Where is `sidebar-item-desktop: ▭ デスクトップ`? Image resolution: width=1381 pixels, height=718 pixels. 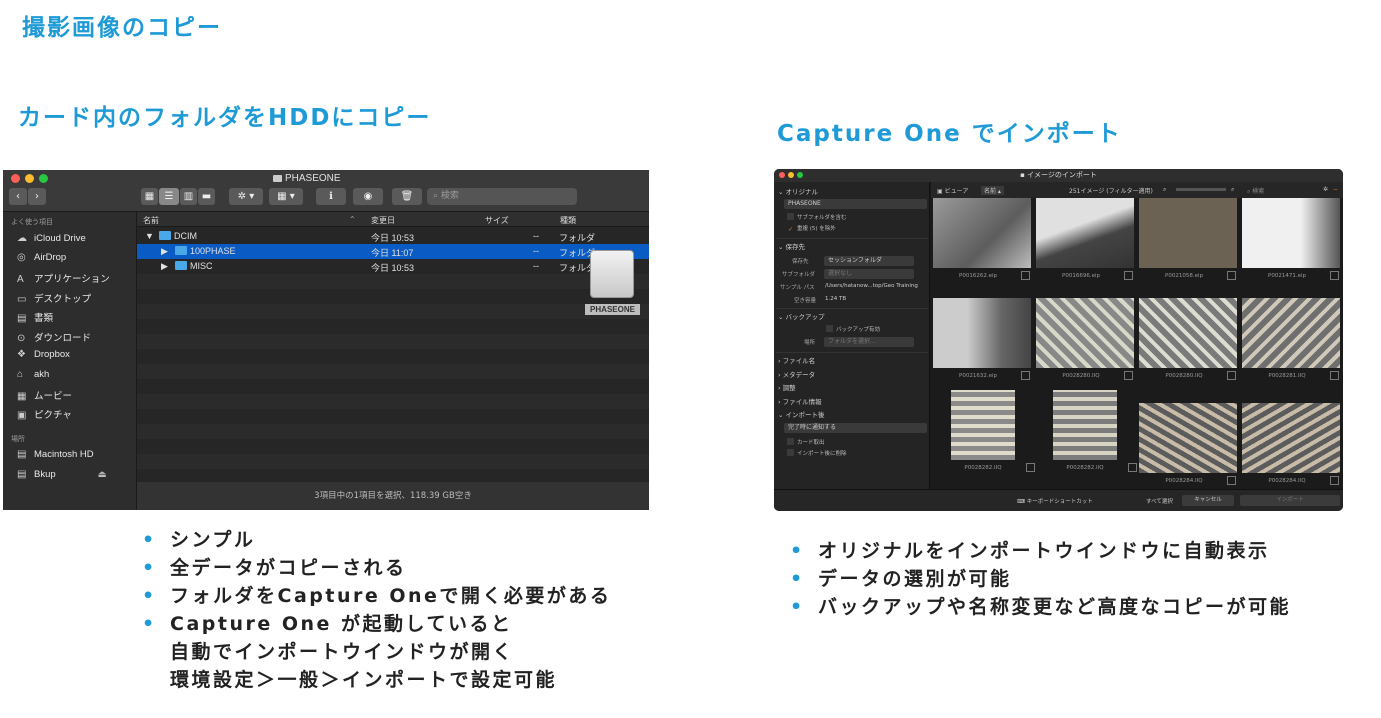
sidebar-item-desktop: ▭ デスクトップ is located at coordinates (54, 298).